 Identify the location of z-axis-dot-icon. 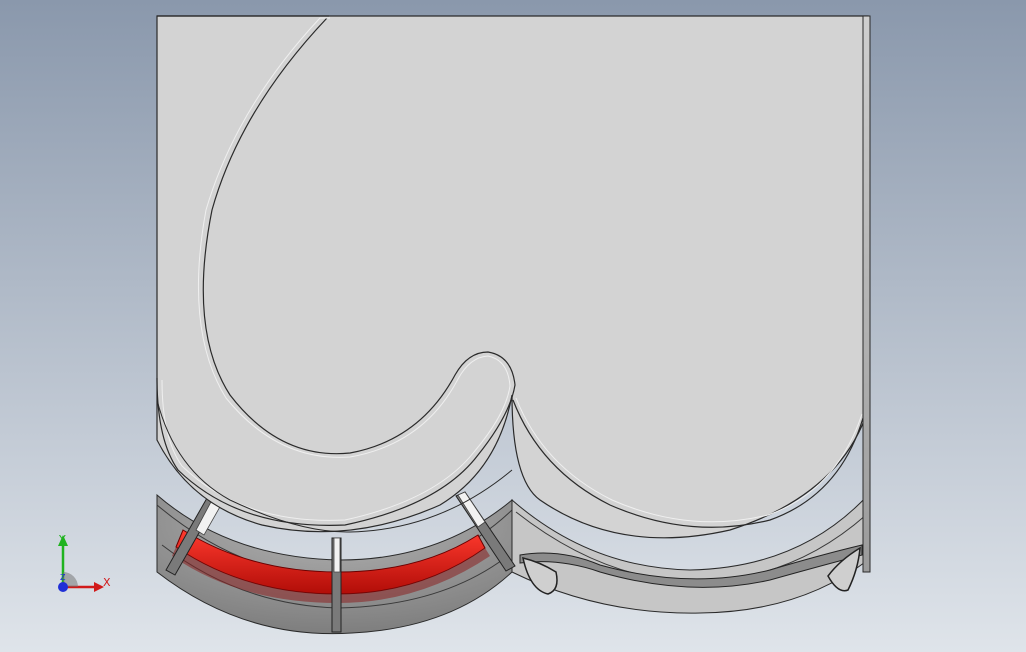
(63, 587).